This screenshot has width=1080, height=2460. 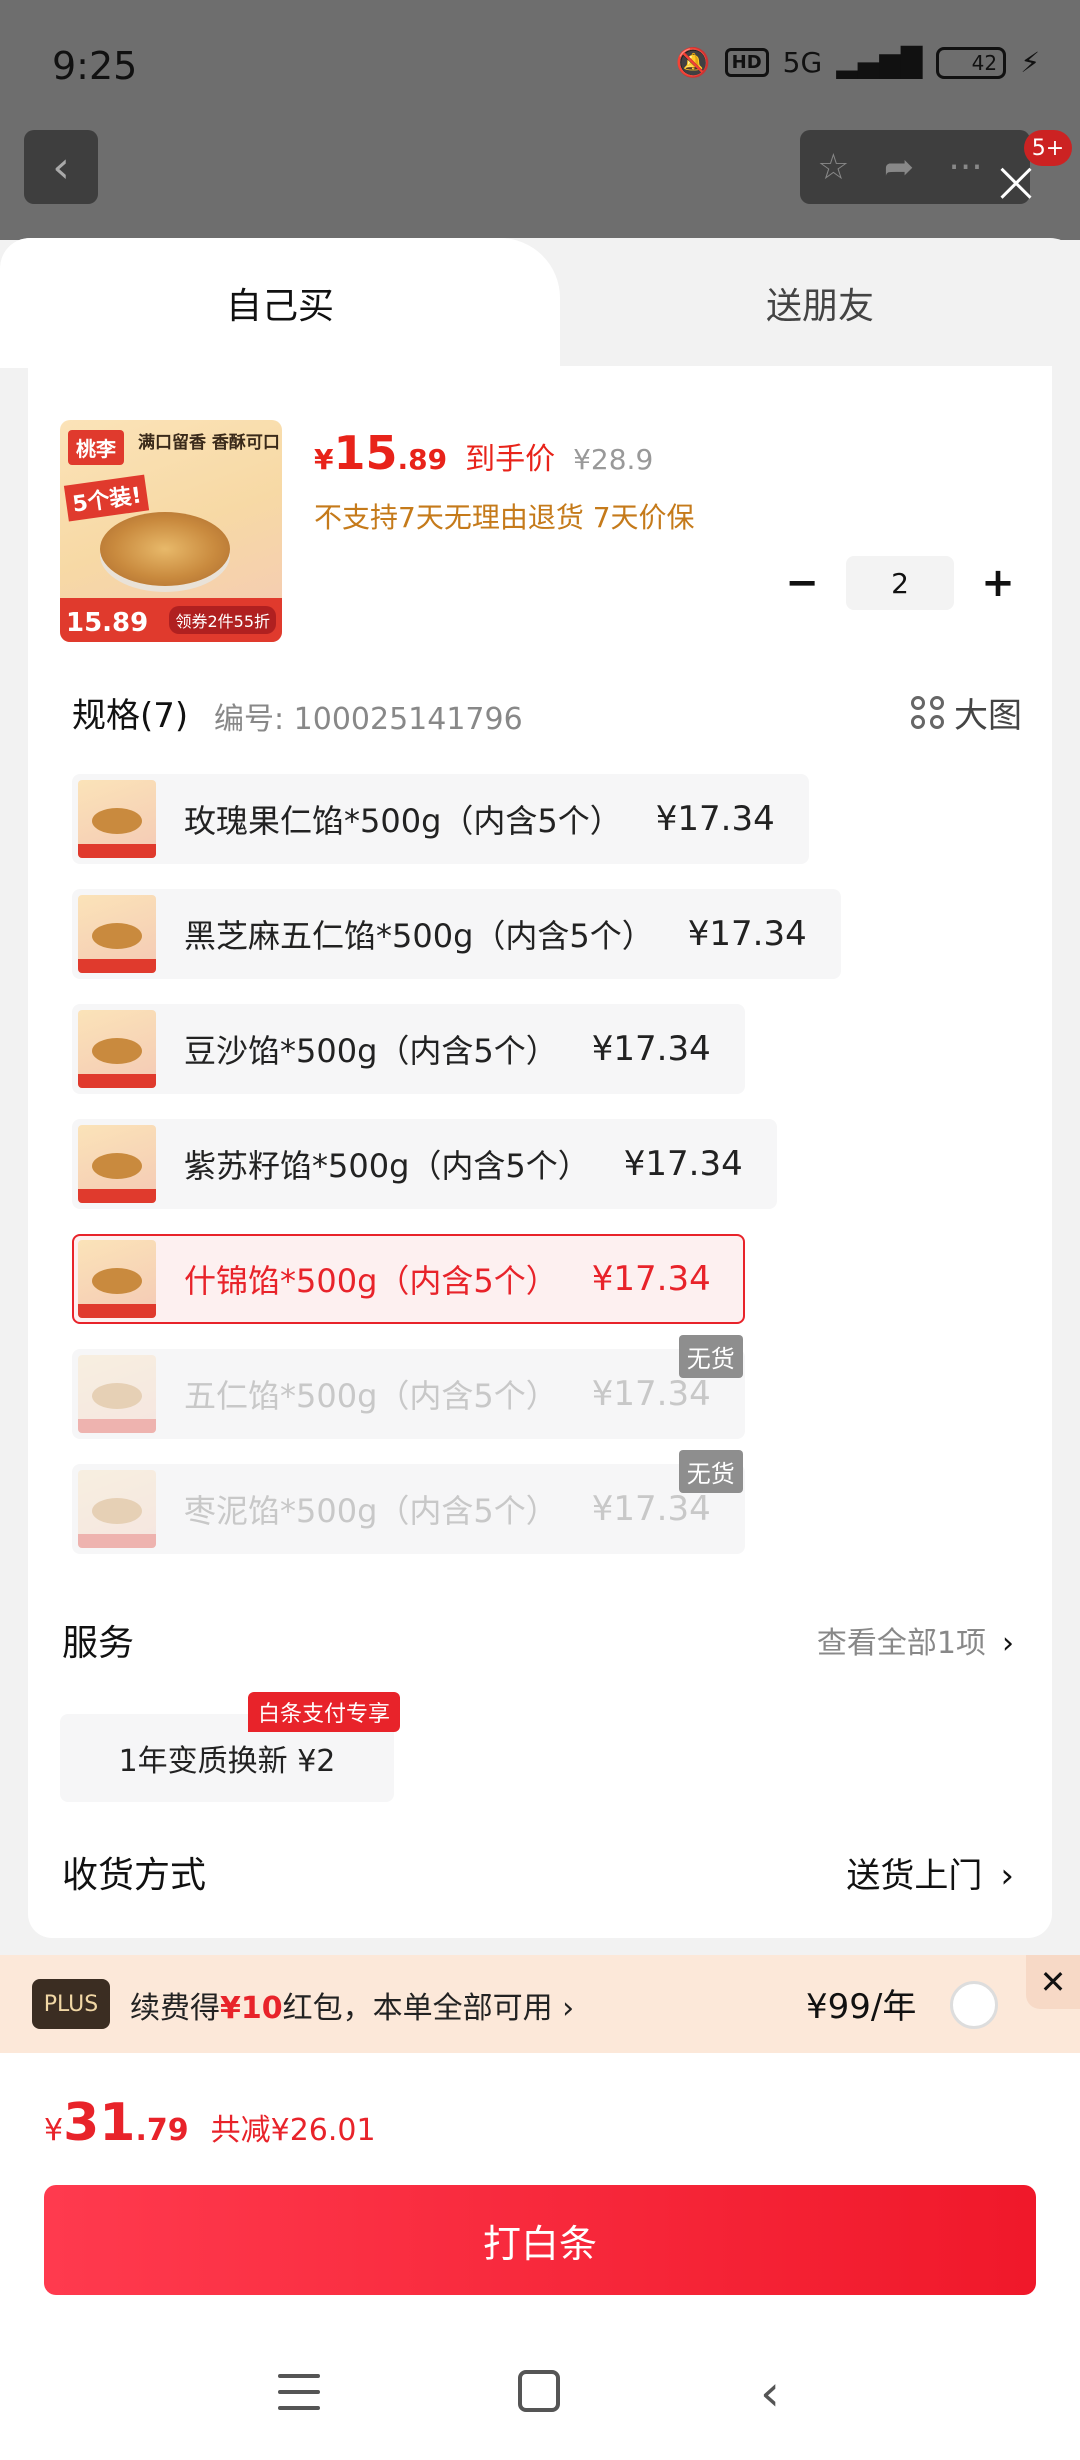 I want to click on mooncake-picture, so click(x=165, y=549).